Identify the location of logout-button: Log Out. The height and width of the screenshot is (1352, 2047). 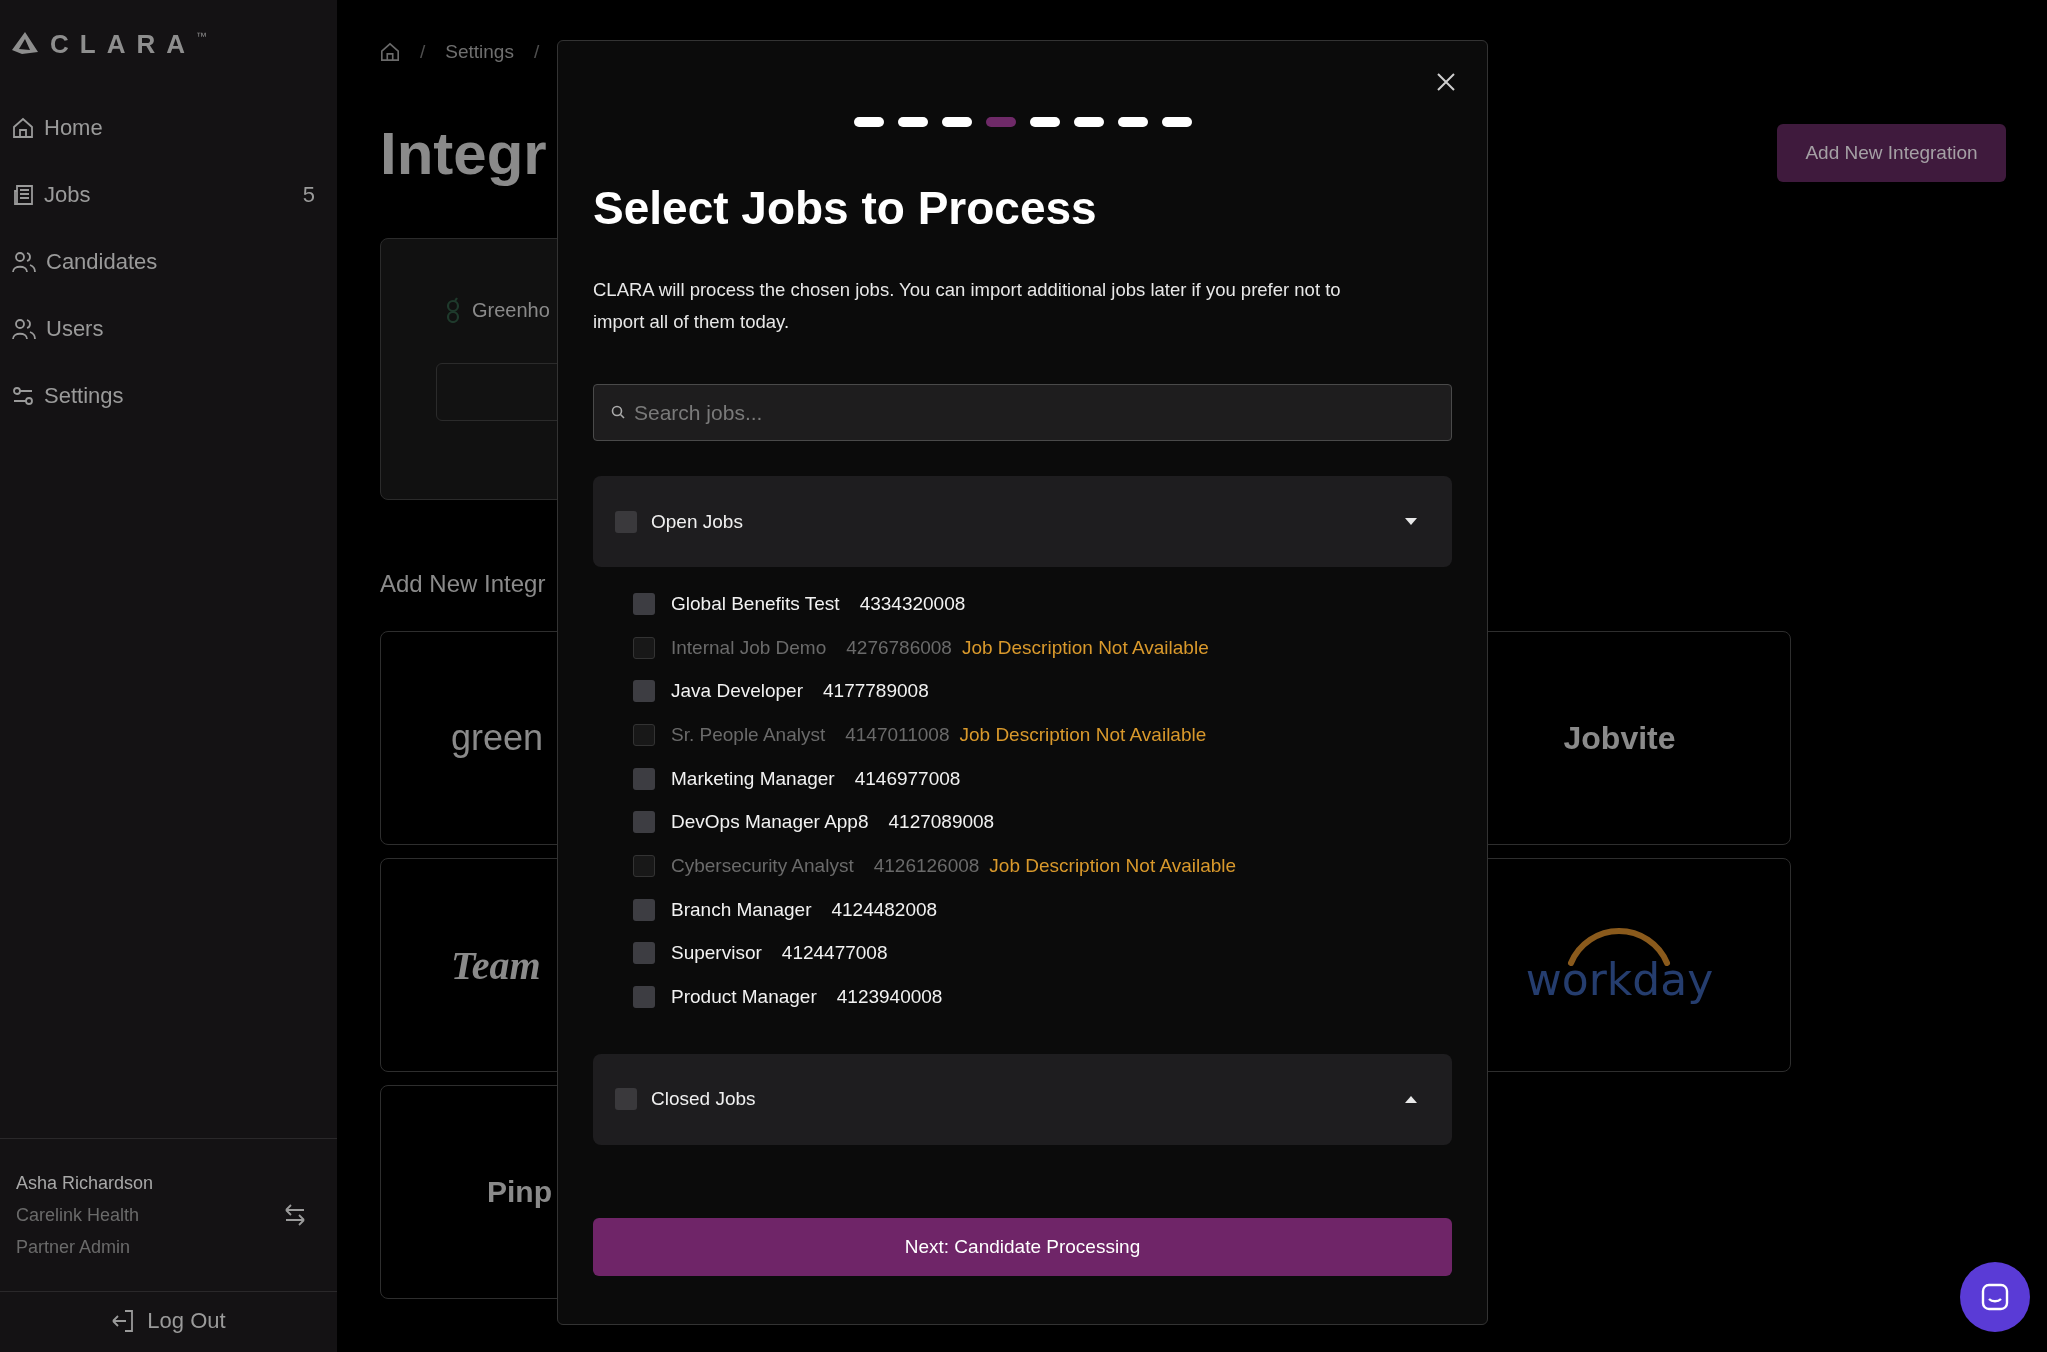
(168, 1321).